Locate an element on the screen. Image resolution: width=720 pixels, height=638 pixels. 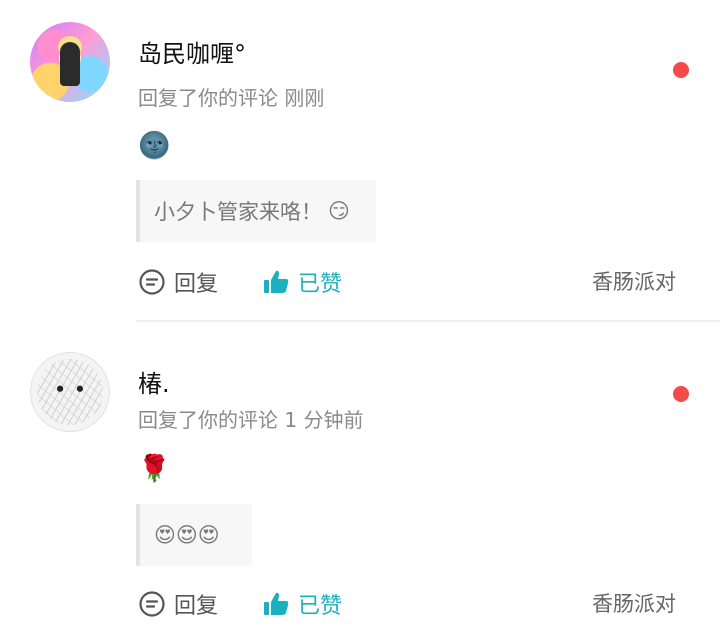
notification-meta: 回复了你的评论 1 分钟前 is located at coordinates (250, 418).